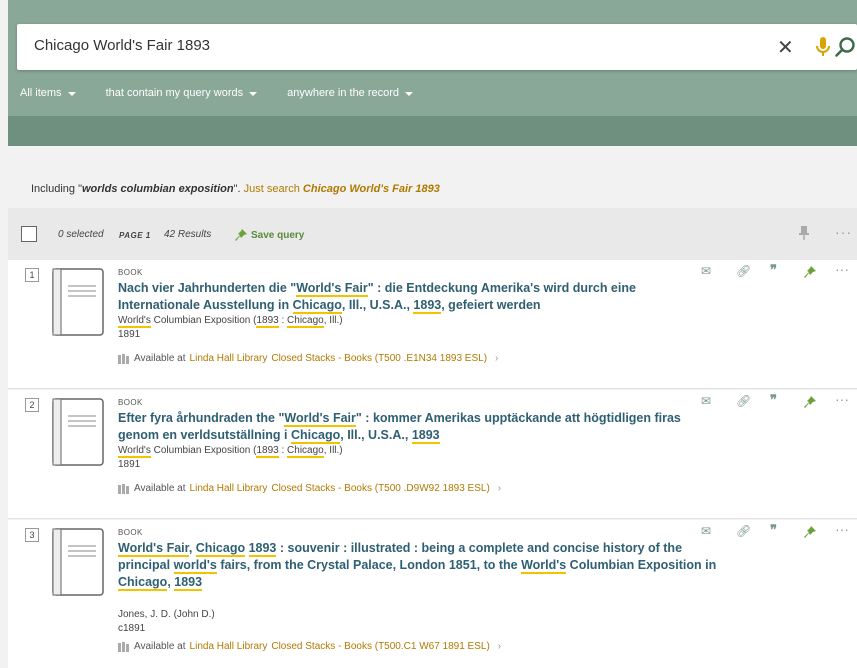 The height and width of the screenshot is (668, 857). I want to click on filter-label: anywhere in the record, so click(343, 93).